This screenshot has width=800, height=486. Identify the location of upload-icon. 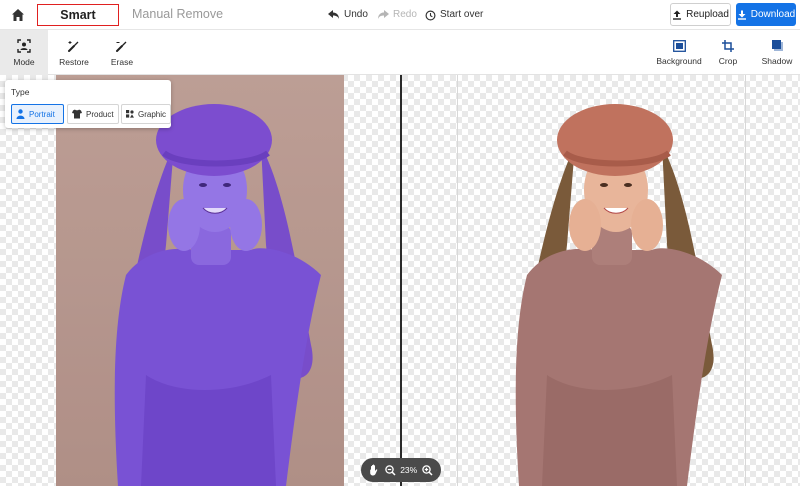
(677, 15).